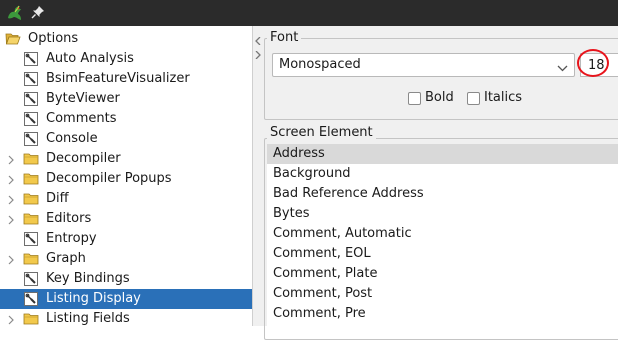 This screenshot has height=340, width=618. I want to click on chevron-down-icon, so click(562, 68).